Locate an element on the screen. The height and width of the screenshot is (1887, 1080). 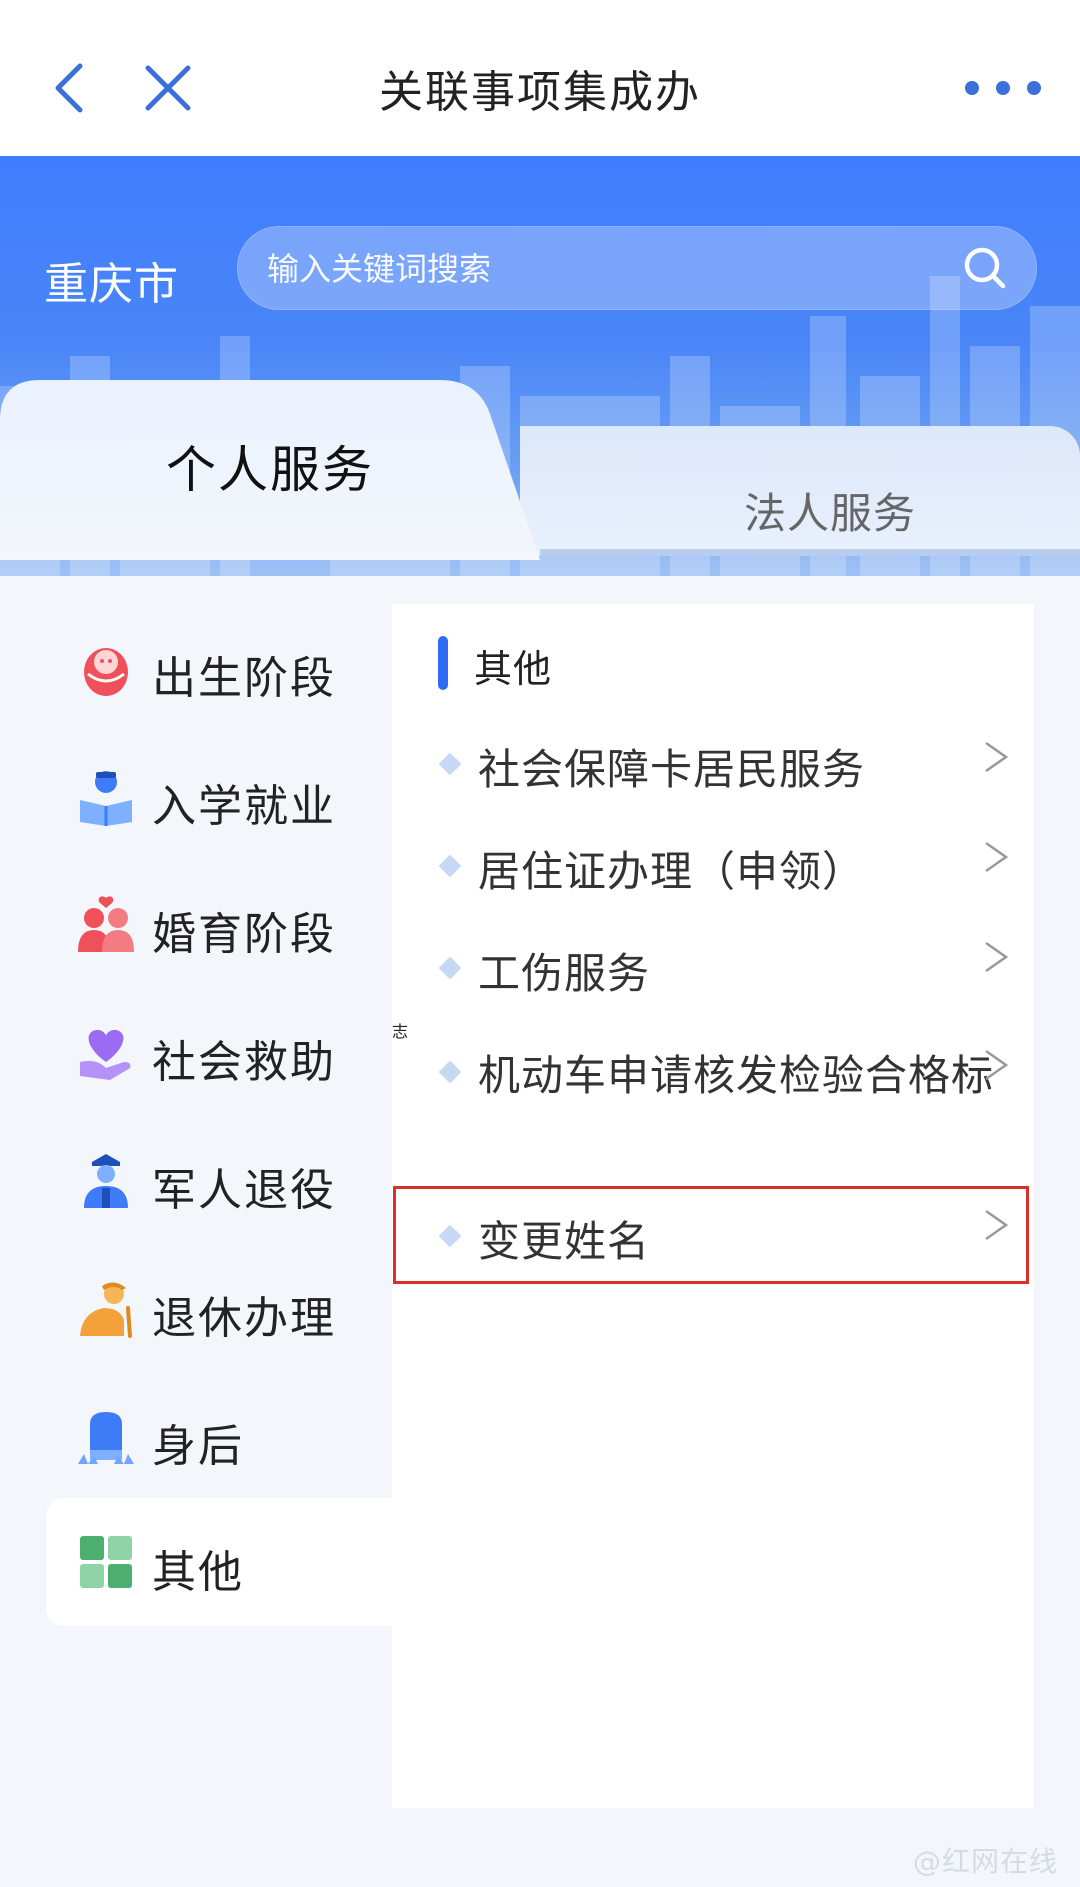
student-reading-icon is located at coordinates (106, 798).